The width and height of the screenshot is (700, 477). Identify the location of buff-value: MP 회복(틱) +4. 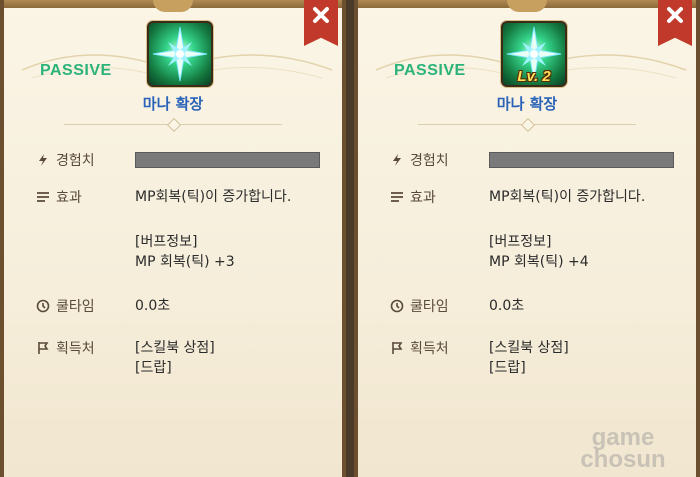
(539, 262).